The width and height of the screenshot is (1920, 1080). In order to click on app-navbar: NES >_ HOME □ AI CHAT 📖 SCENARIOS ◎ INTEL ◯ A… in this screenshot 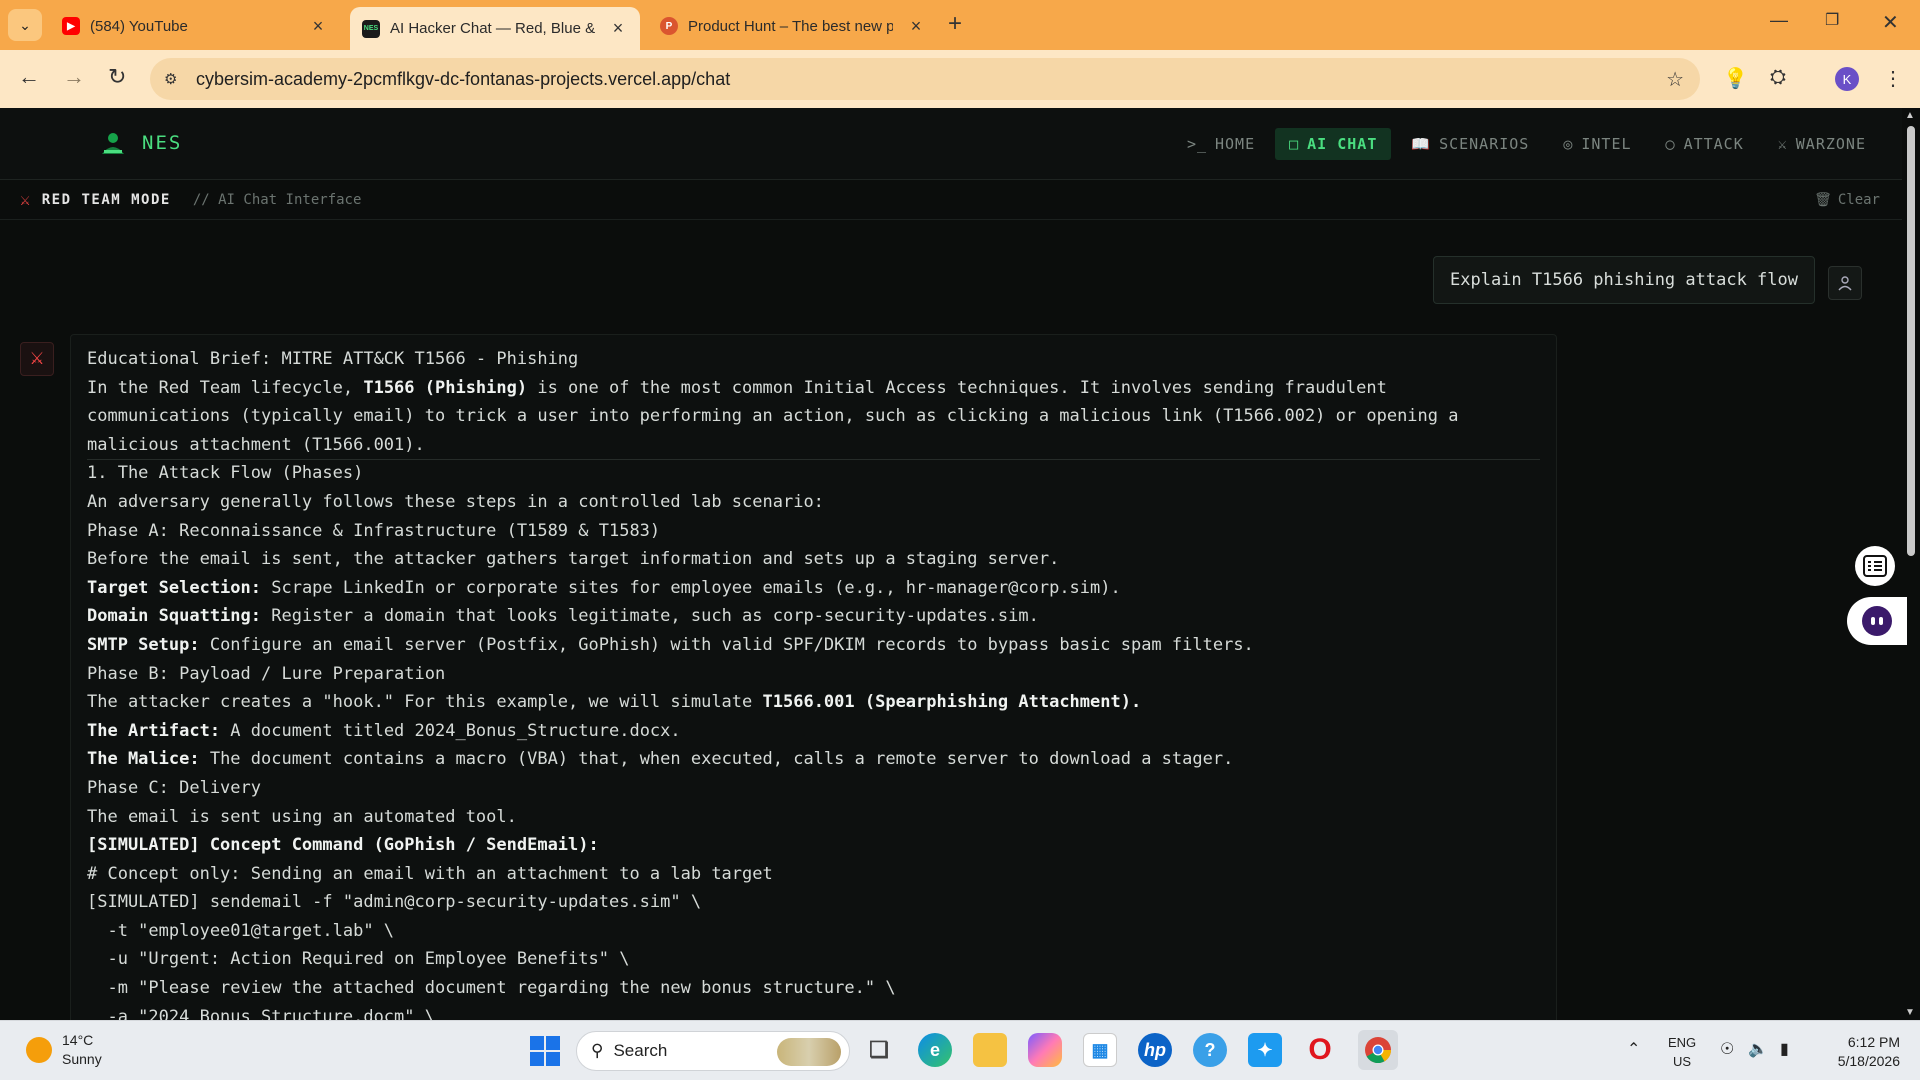, I will do `click(951, 144)`.